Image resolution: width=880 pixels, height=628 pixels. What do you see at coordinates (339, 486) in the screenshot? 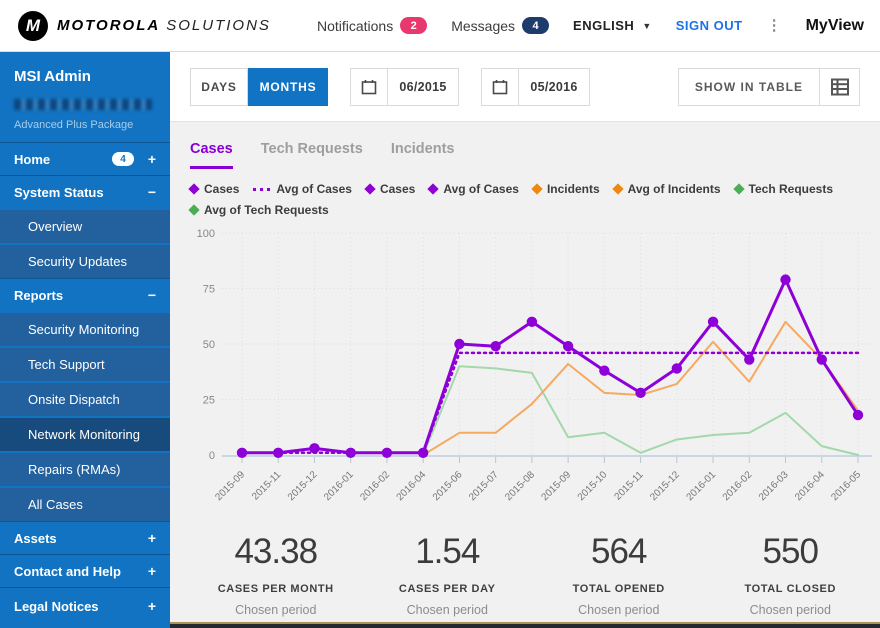
I see `svg-text: 2016-01` at bounding box center [339, 486].